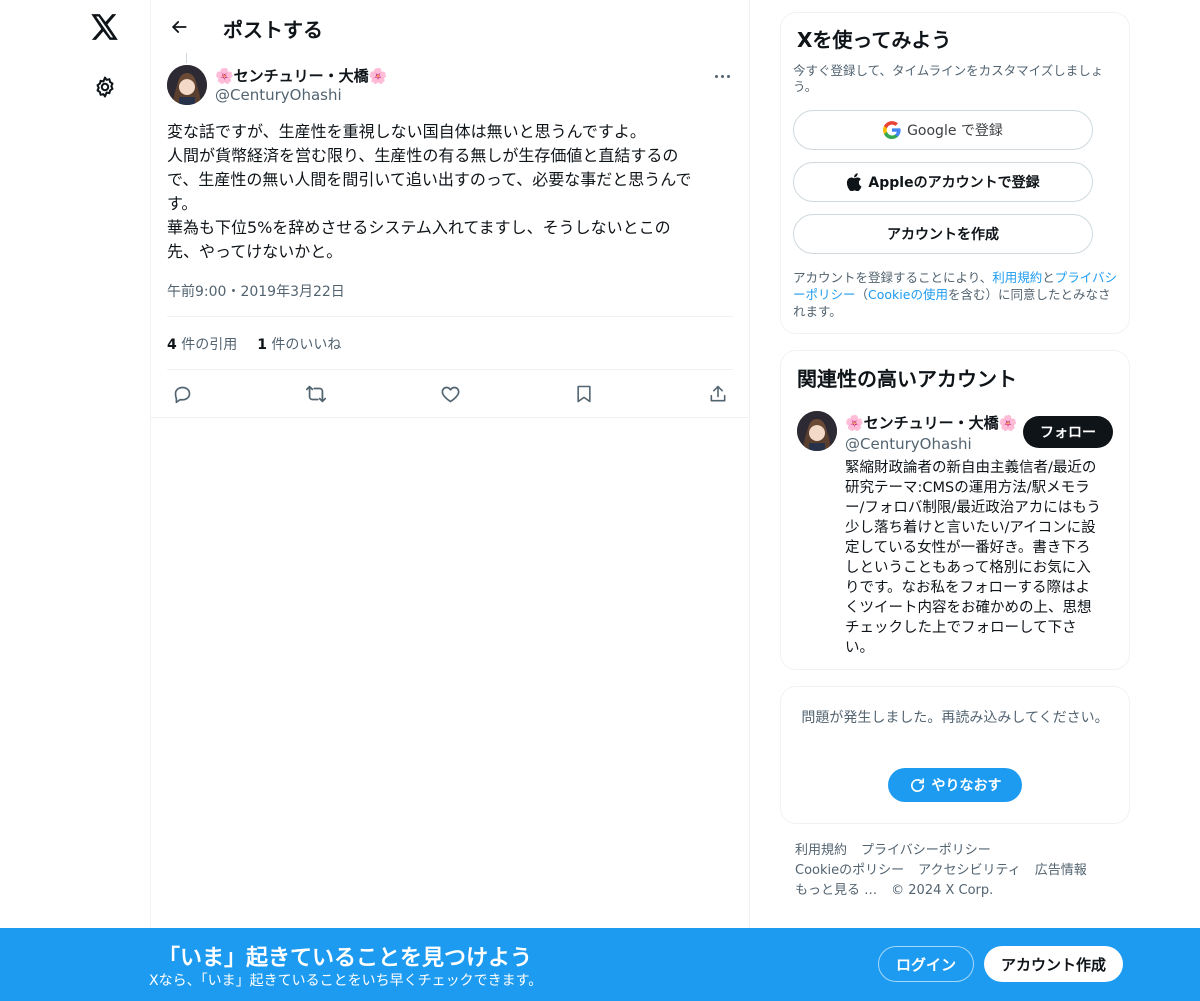 The image size is (1200, 1001). I want to click on signup-button: アカウント作成, so click(1053, 964).